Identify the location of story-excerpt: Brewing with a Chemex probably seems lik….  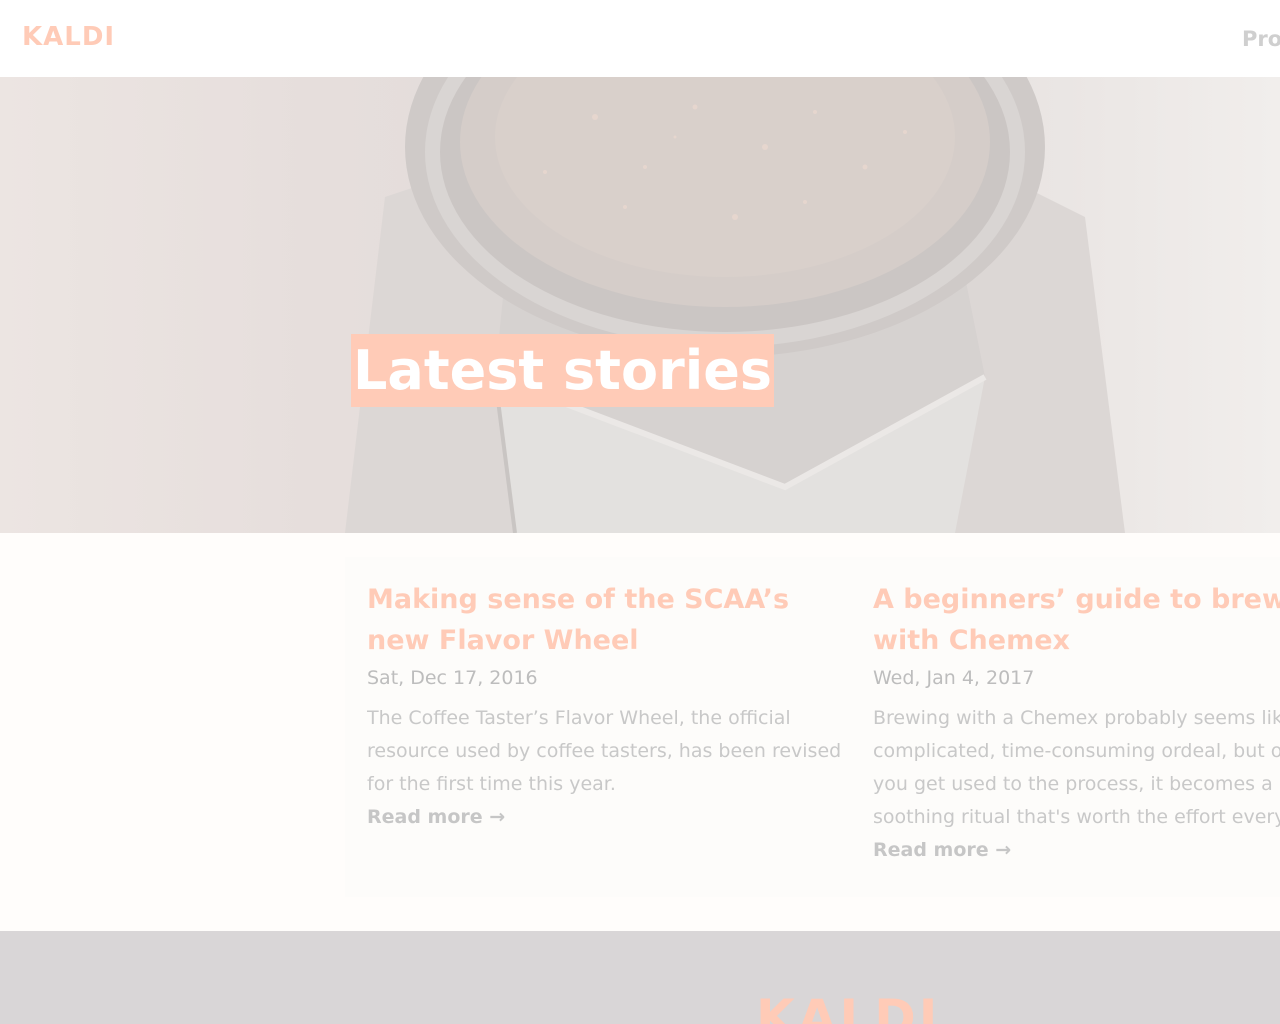
(1076, 768).